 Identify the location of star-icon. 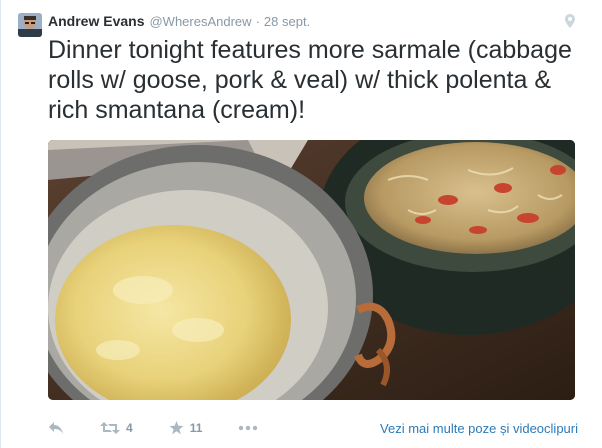
(176, 428).